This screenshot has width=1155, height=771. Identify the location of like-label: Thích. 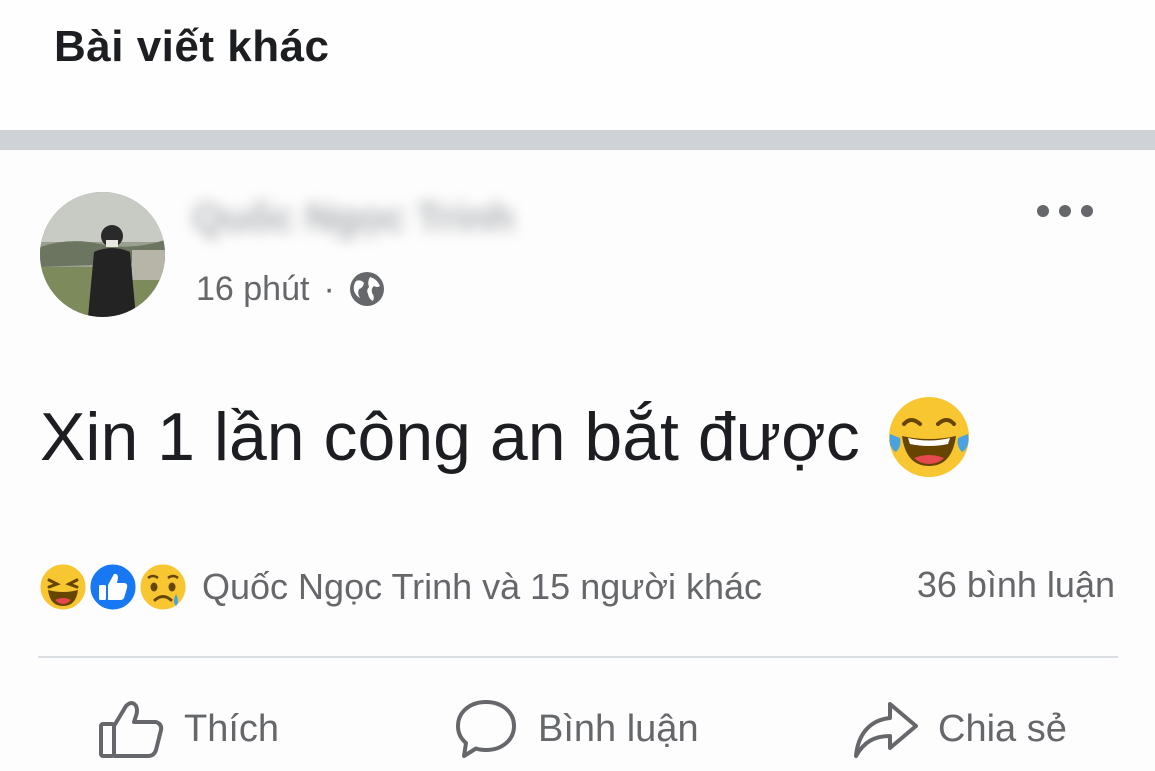
(232, 728).